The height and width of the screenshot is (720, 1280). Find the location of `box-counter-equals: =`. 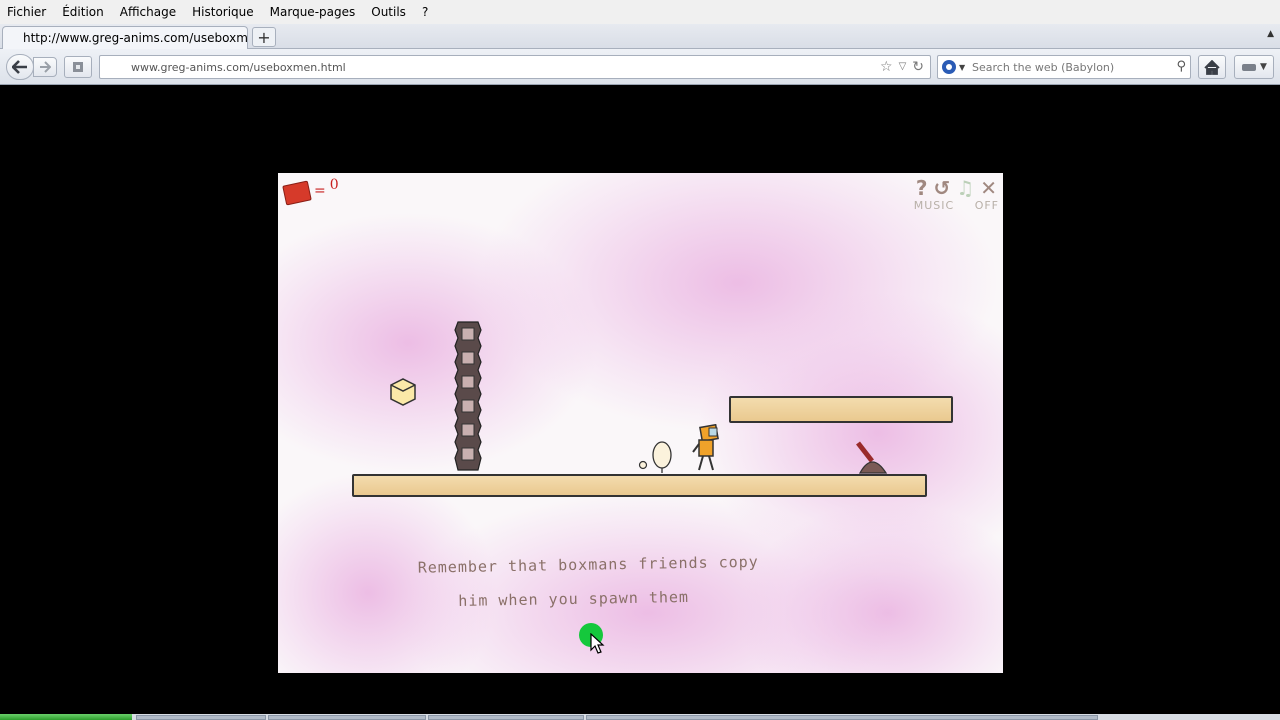

box-counter-equals: = is located at coordinates (320, 191).